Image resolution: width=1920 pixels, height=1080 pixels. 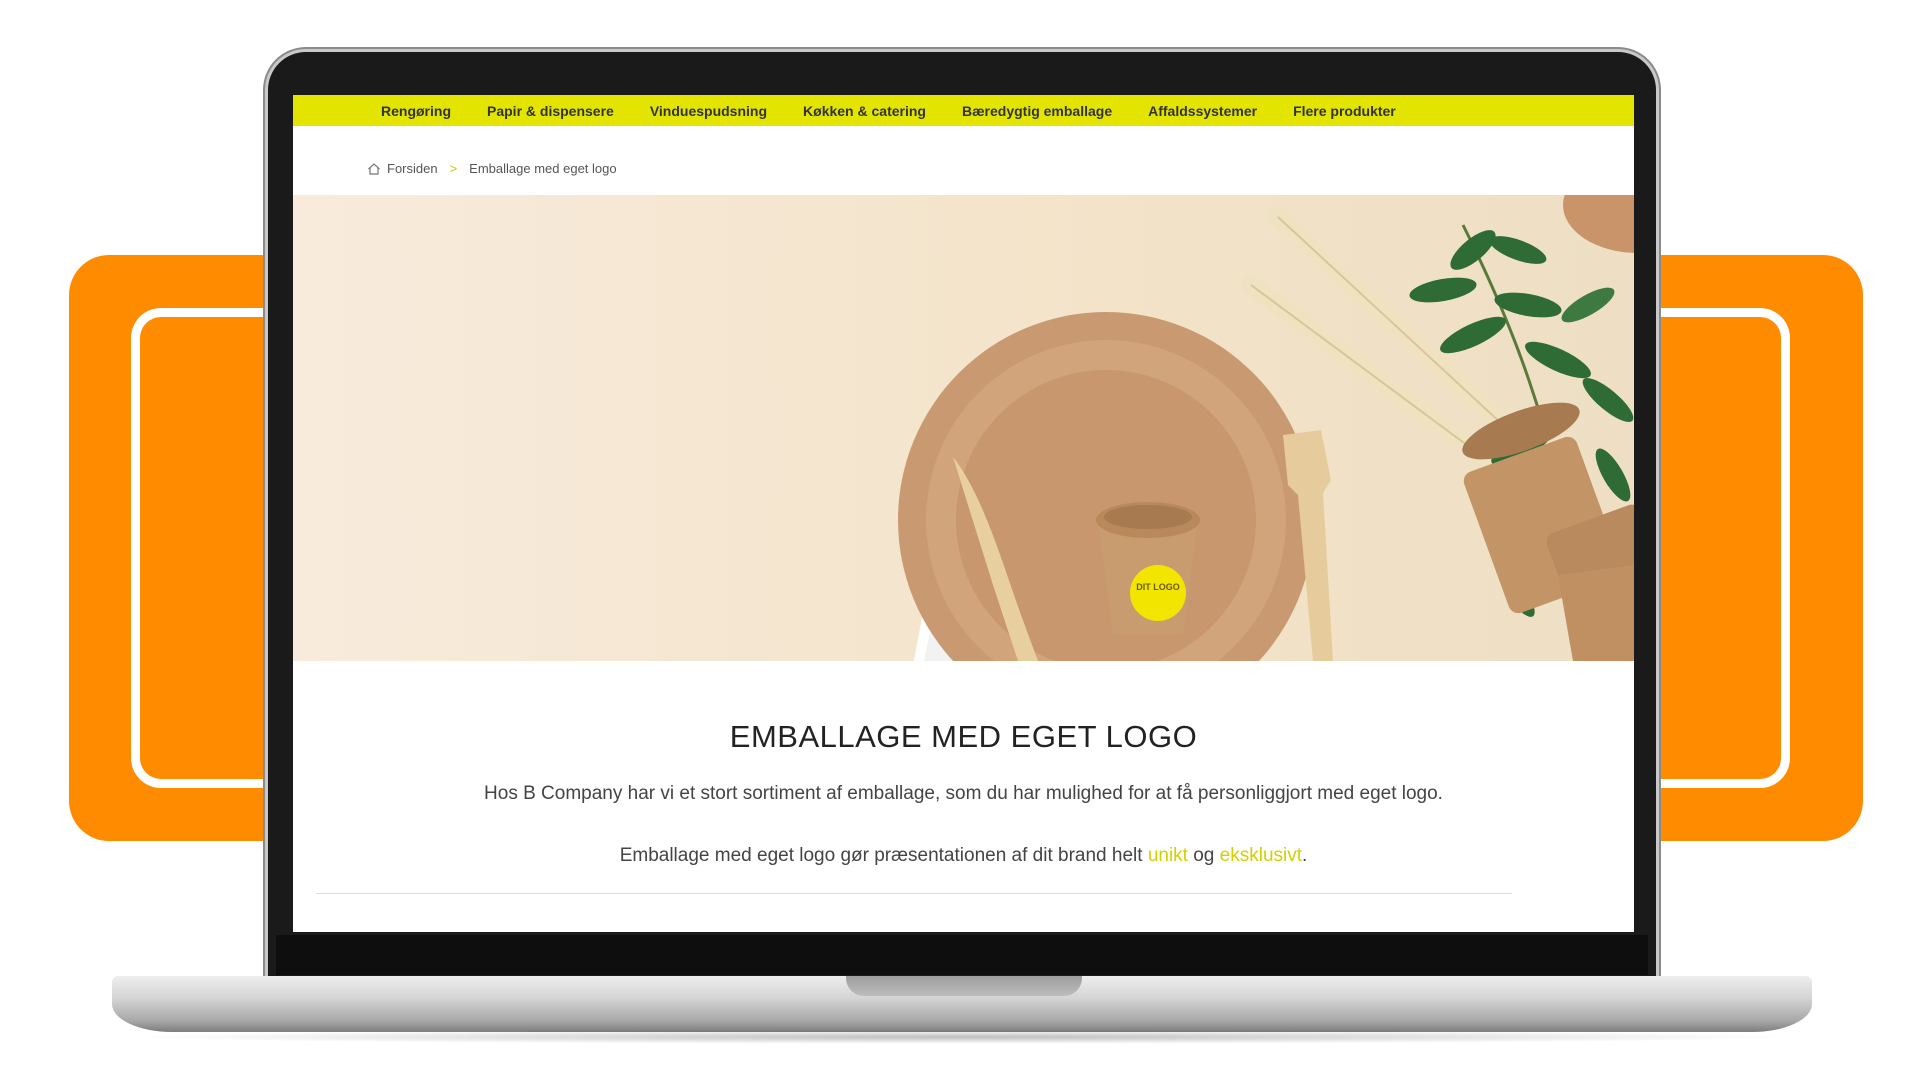 I want to click on nav-item-affald: Affaldssystemer, so click(x=1202, y=111).